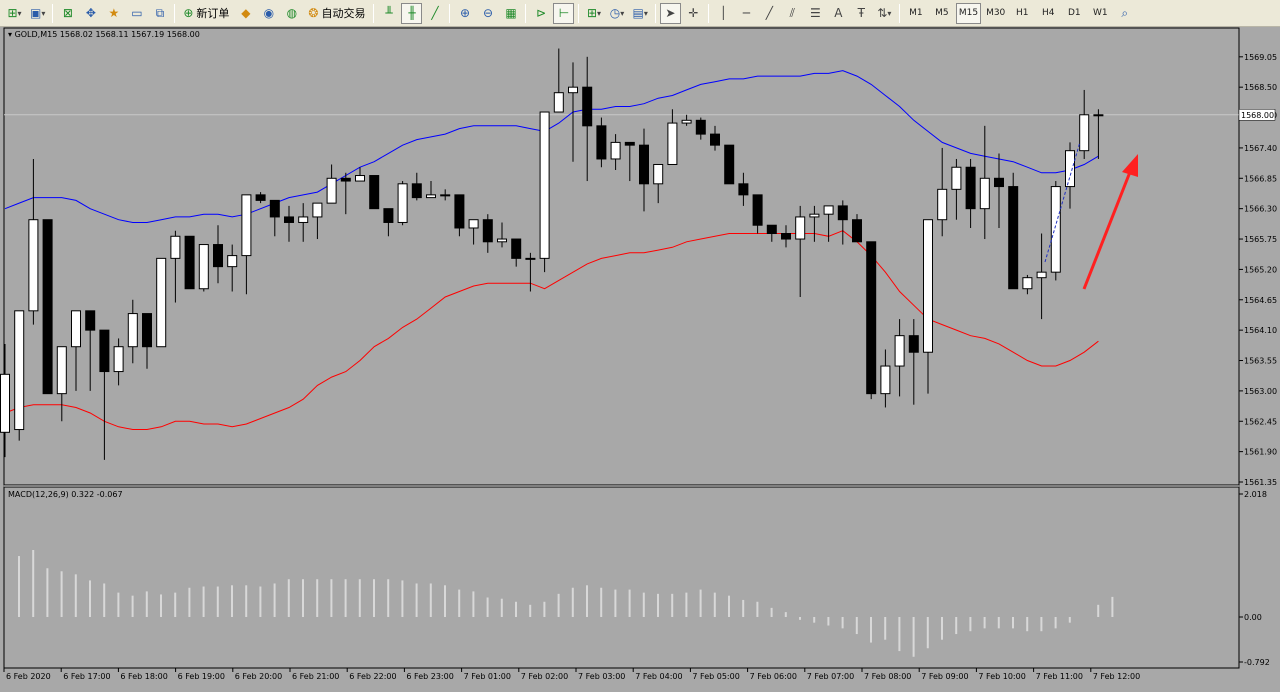 The image size is (1280, 692). Describe the element at coordinates (968, 13) in the screenshot. I see `timeframe-m15: M15` at that location.